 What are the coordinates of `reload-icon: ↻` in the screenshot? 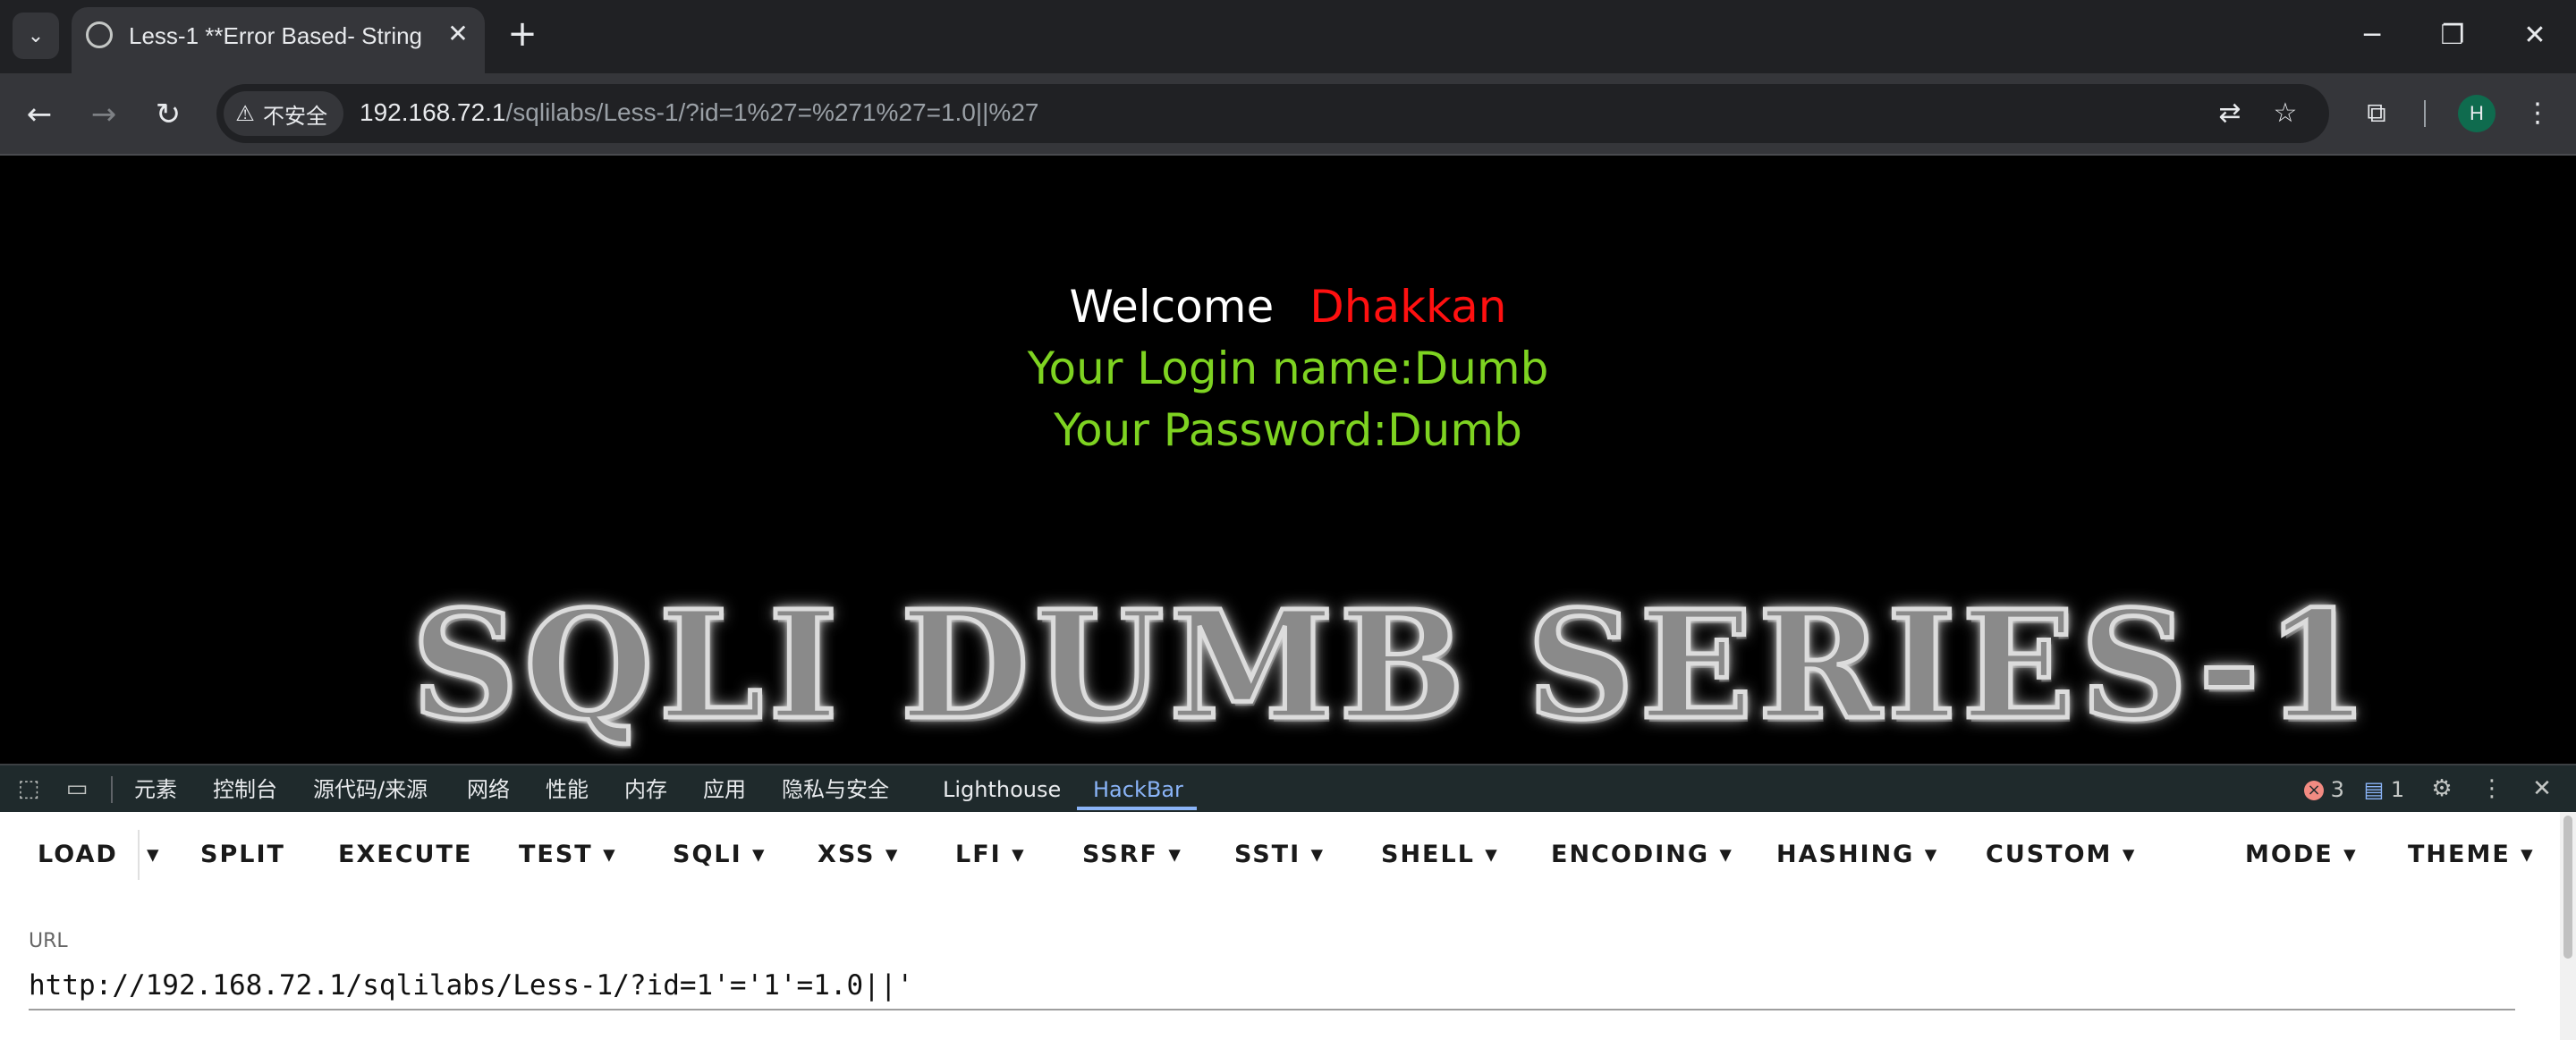 It's located at (168, 115).